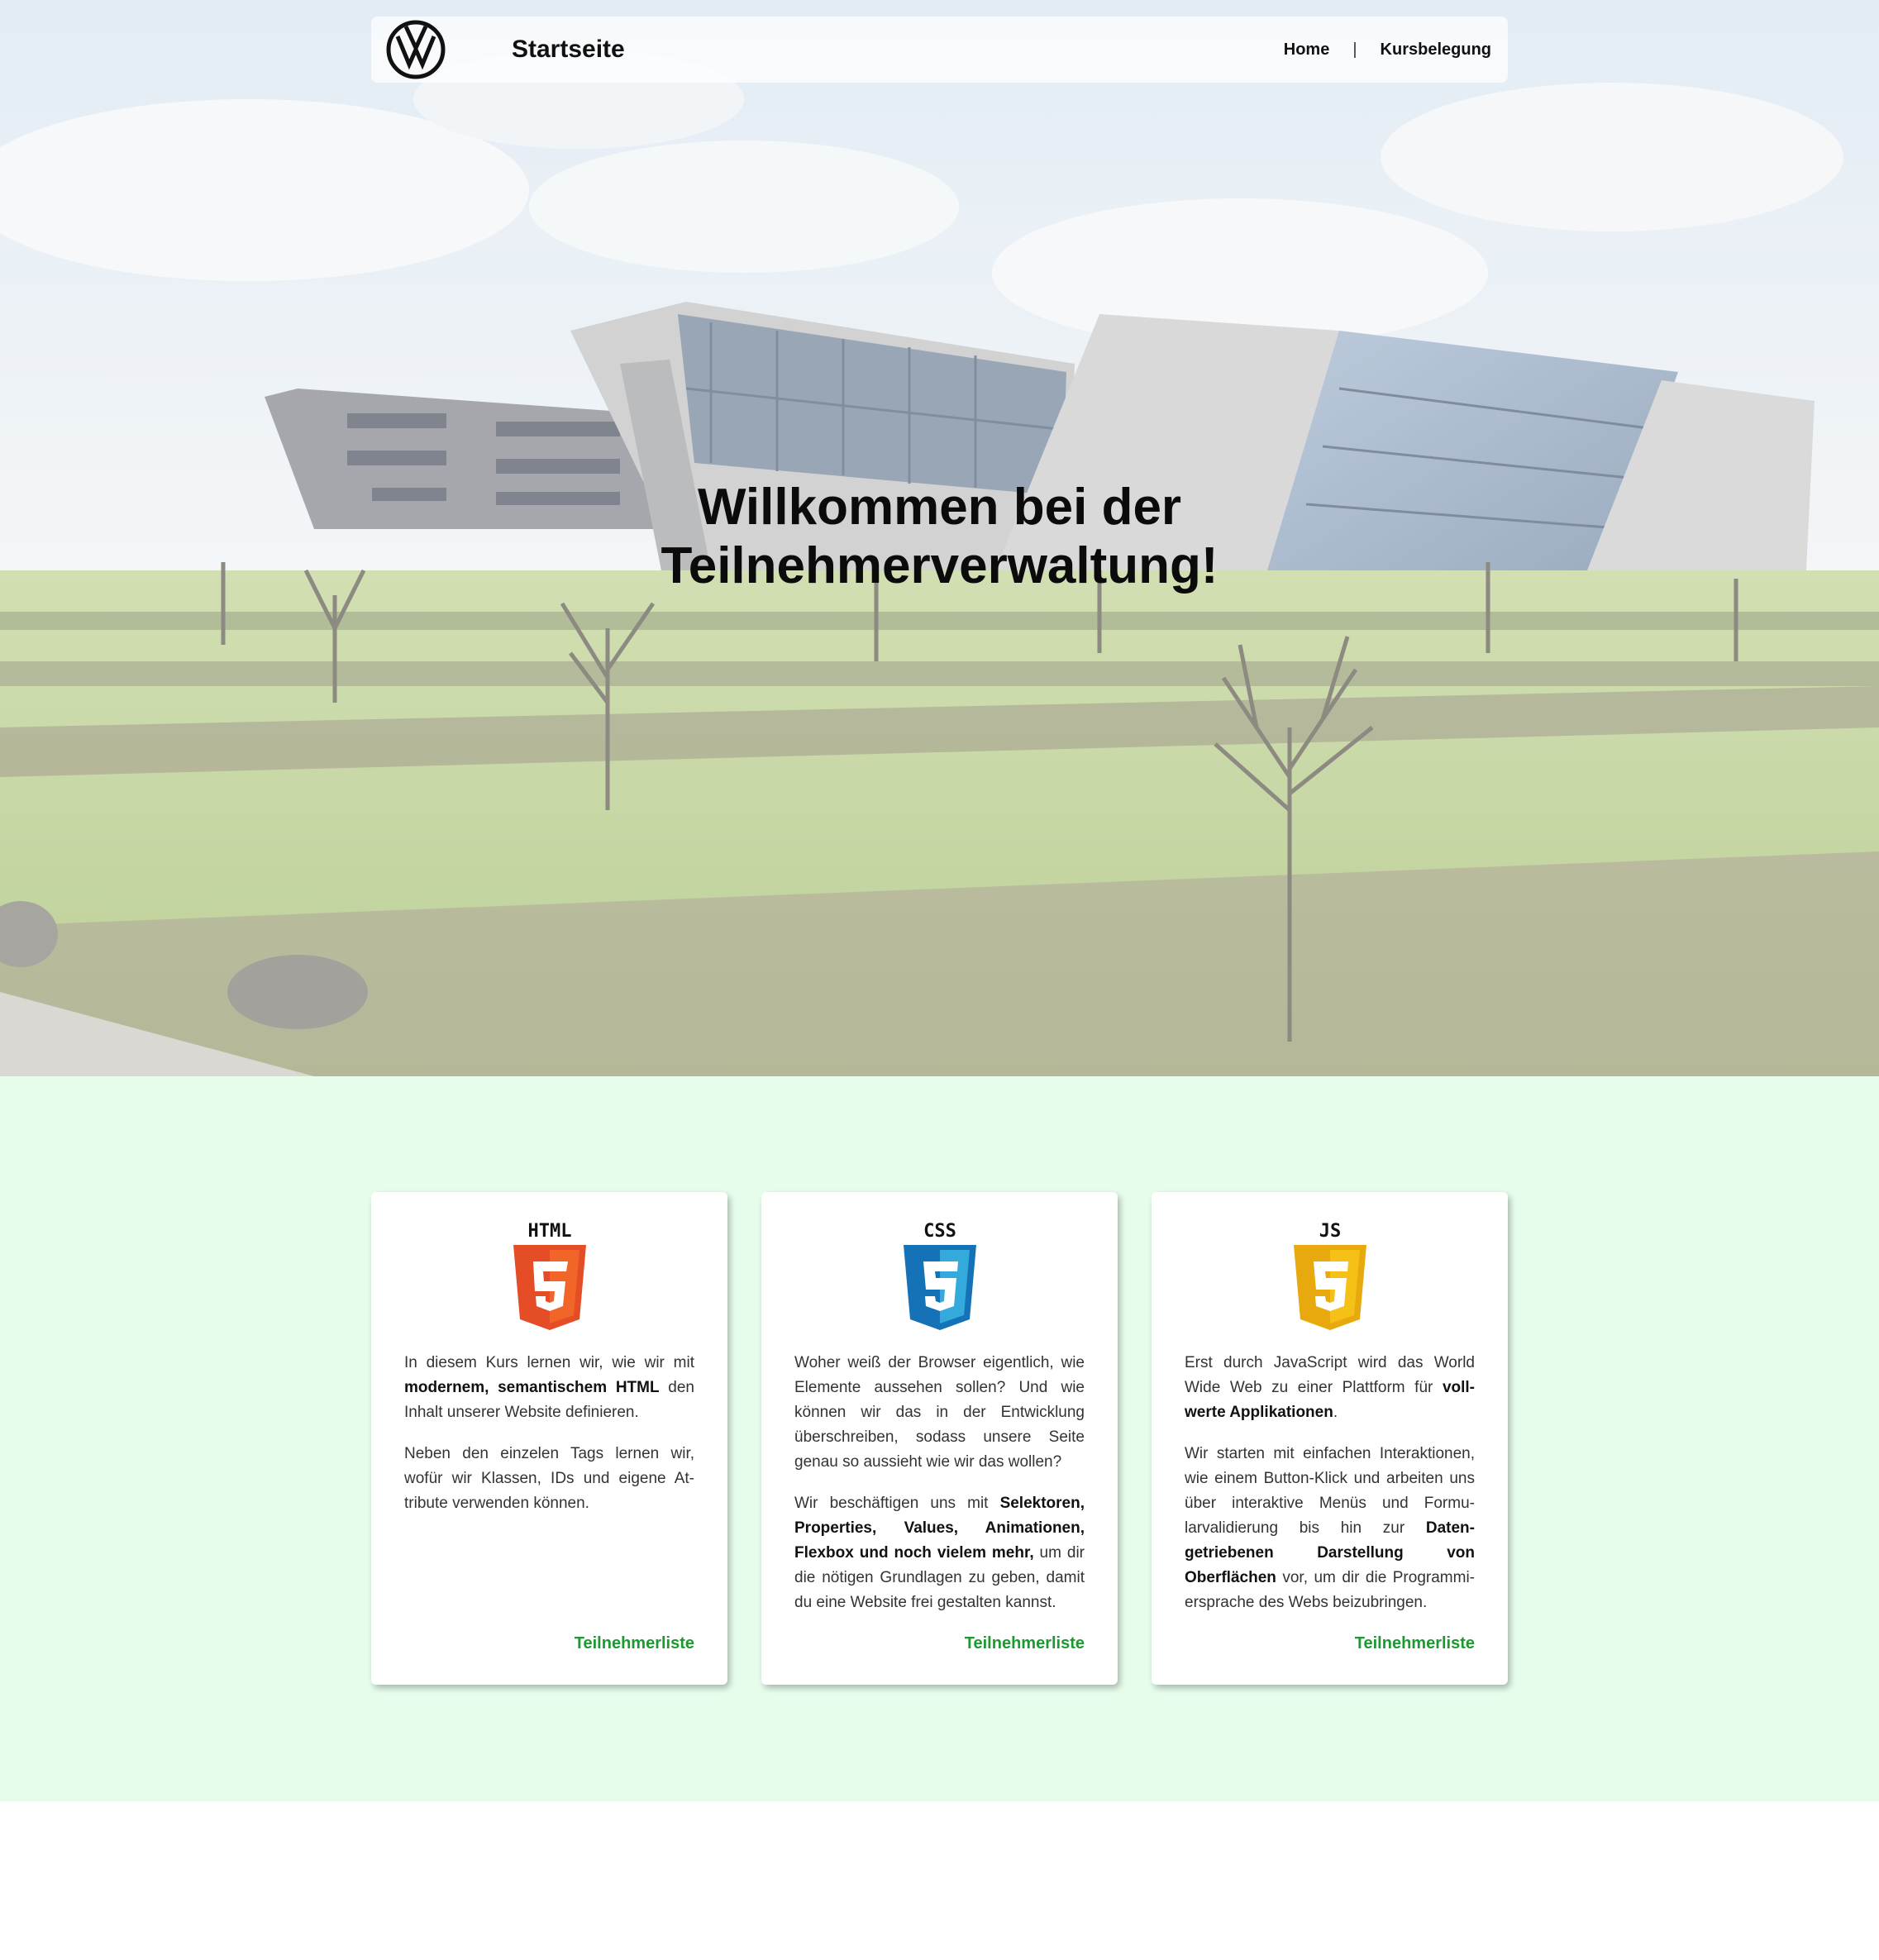 The image size is (1879, 1960). I want to click on nav-link-home: Home, so click(1307, 50).